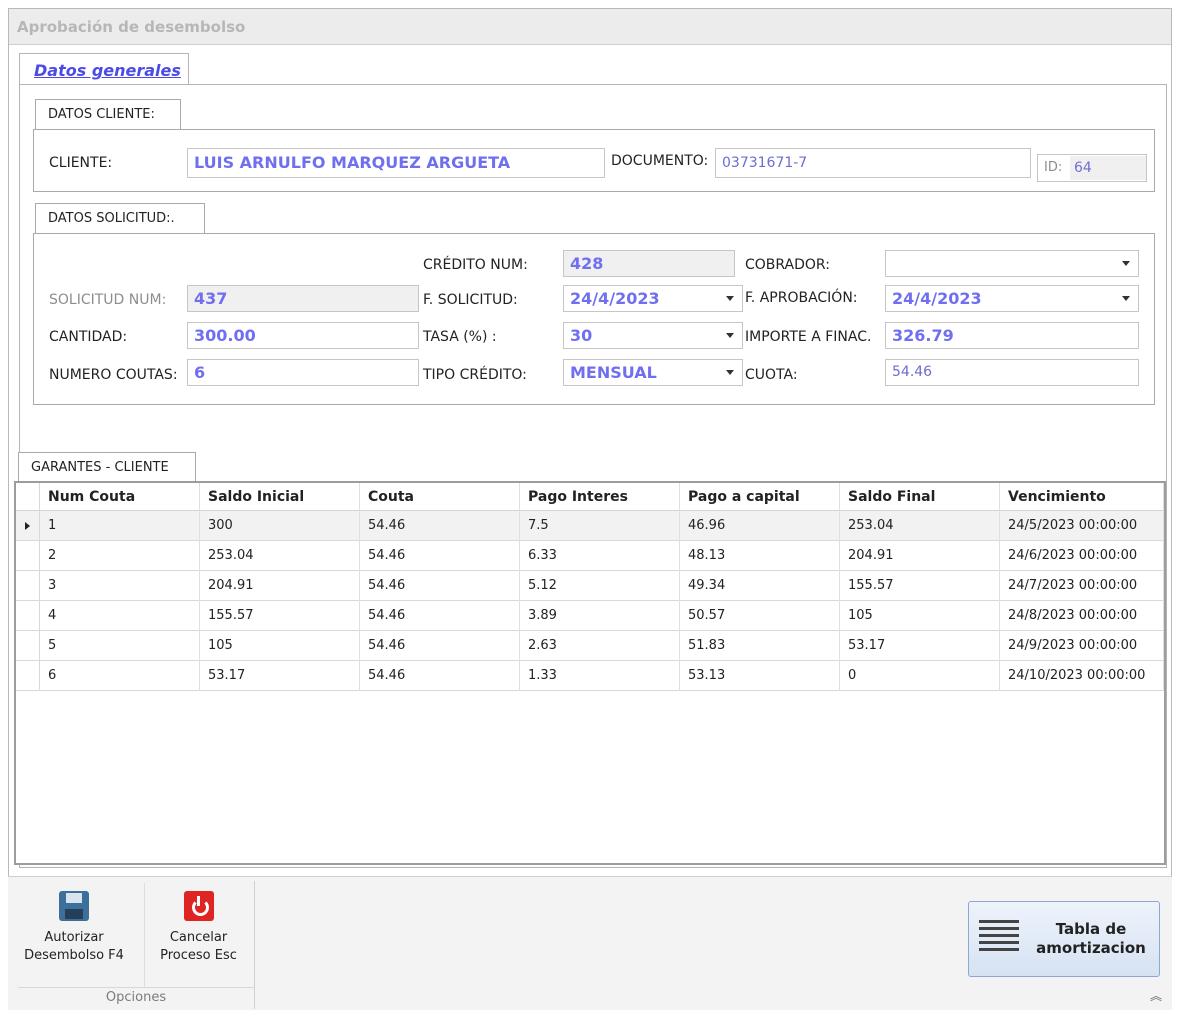 The image size is (1180, 1012). I want to click on cancelar-proceso-button: Cancelar Proceso Esc, so click(198, 935).